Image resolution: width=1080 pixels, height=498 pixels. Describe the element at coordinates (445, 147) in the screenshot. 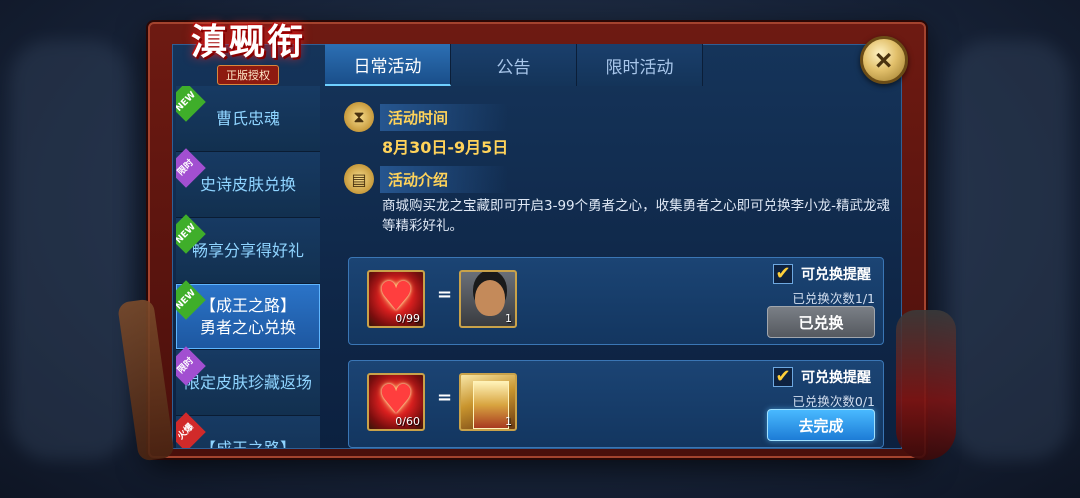

I see `activity-date-range: 8月30日-9月5日` at that location.